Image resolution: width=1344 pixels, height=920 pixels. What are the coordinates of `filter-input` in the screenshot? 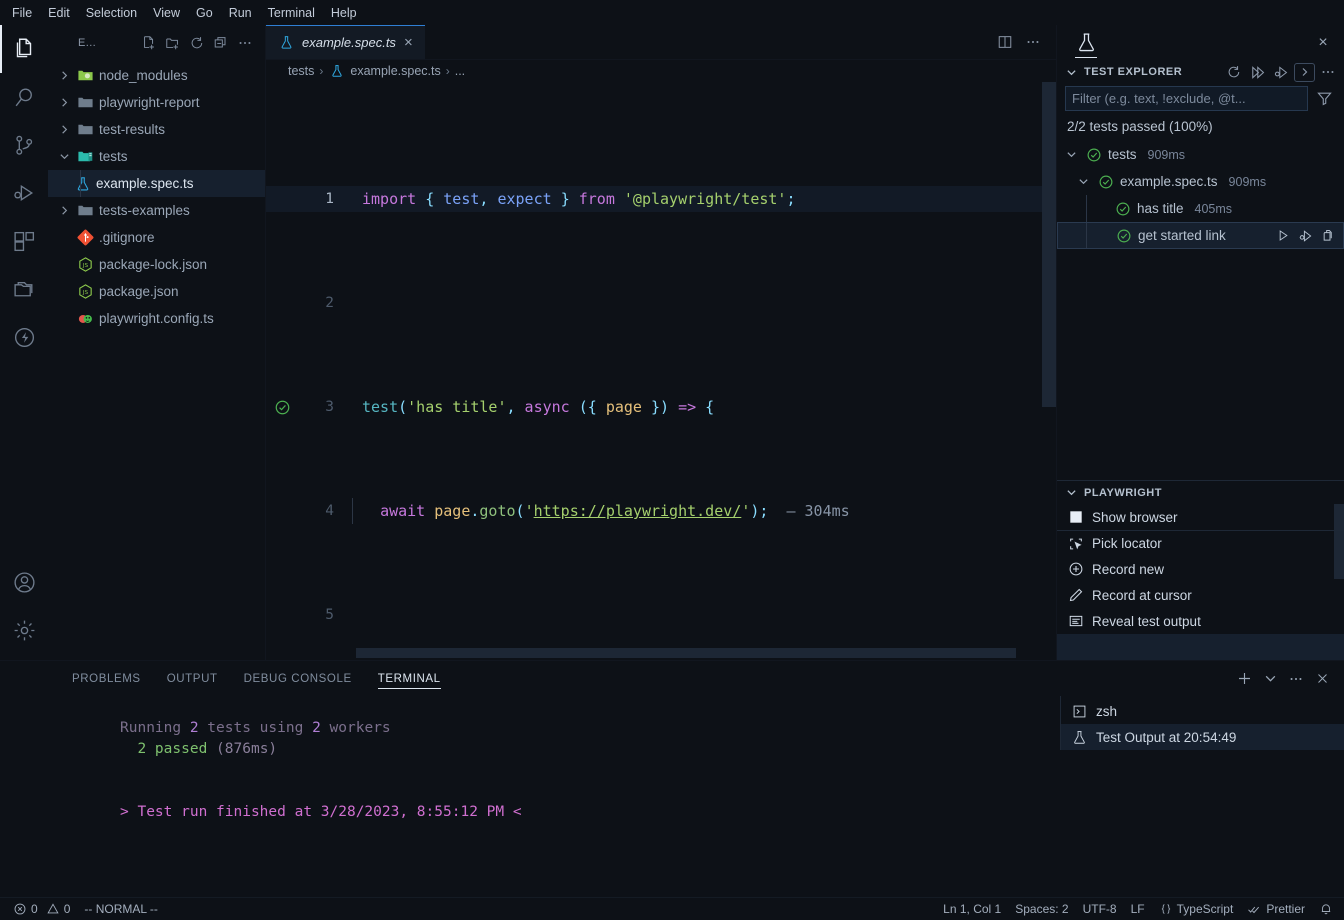 It's located at (1186, 98).